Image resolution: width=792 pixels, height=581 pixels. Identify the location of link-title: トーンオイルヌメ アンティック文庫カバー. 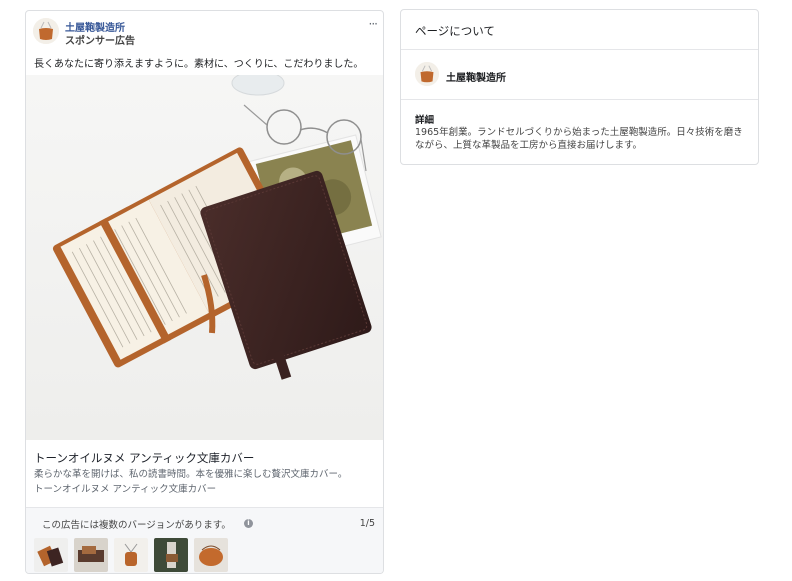
(144, 458).